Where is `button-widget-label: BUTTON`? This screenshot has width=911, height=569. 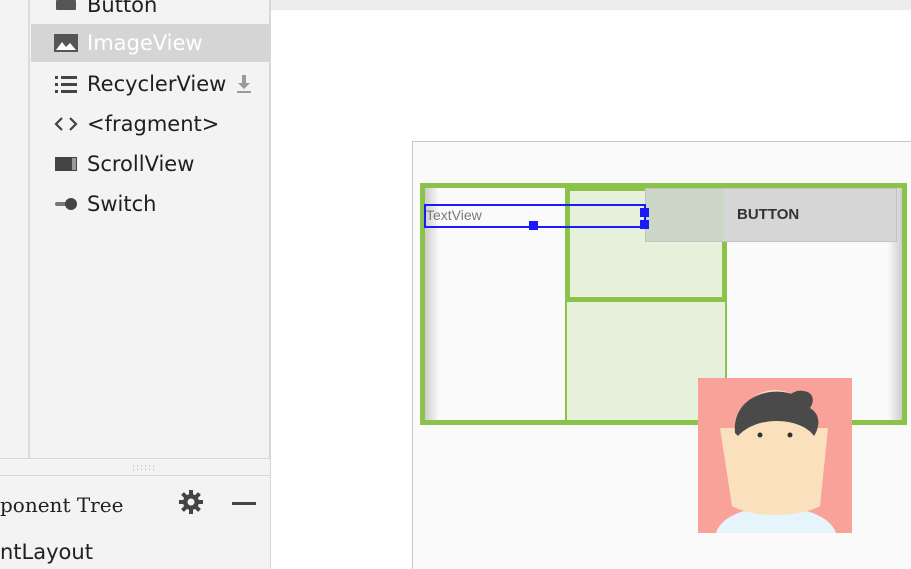
button-widget-label: BUTTON is located at coordinates (768, 214).